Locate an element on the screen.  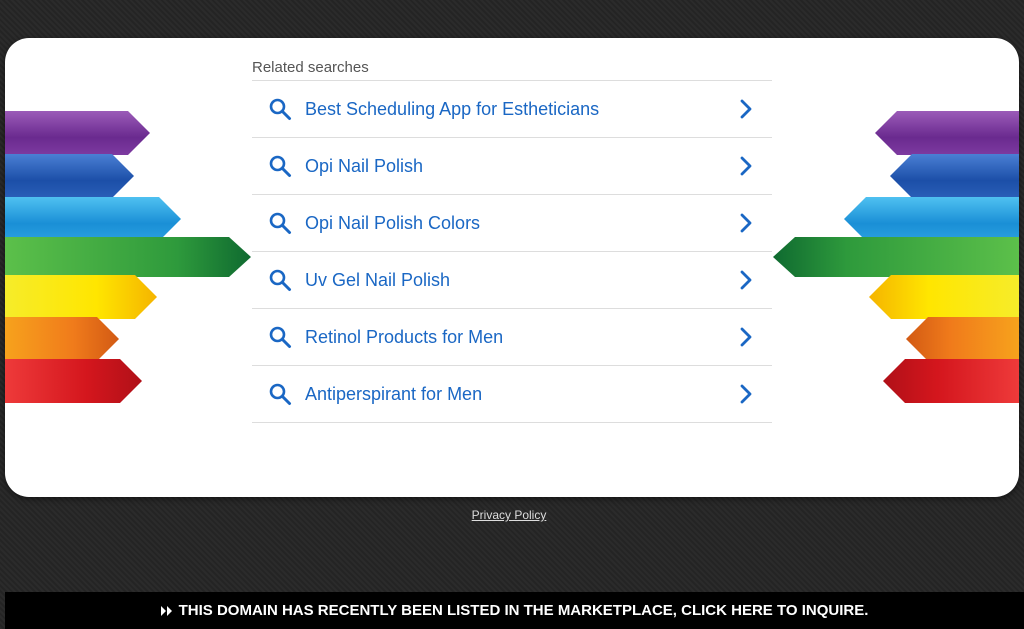
related-search-label: Opi Nail Polish Colors is located at coordinates (520, 223).